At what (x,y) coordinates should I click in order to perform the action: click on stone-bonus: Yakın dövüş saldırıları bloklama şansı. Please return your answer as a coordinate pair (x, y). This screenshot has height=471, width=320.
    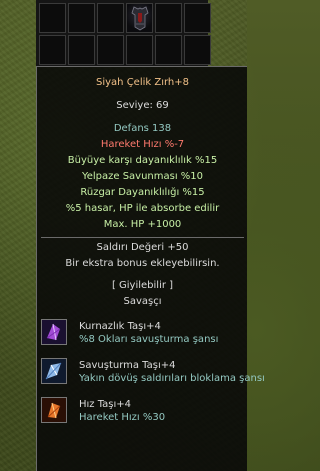
    Looking at the image, I should click on (172, 378).